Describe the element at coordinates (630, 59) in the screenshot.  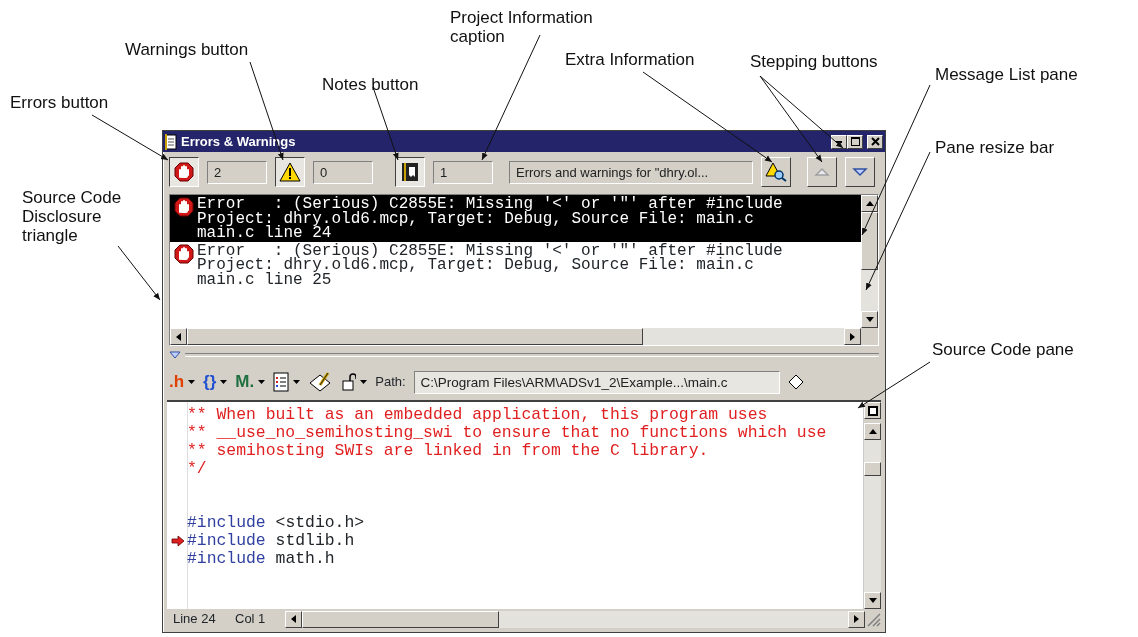
I see `callout-label: Extra Information` at that location.